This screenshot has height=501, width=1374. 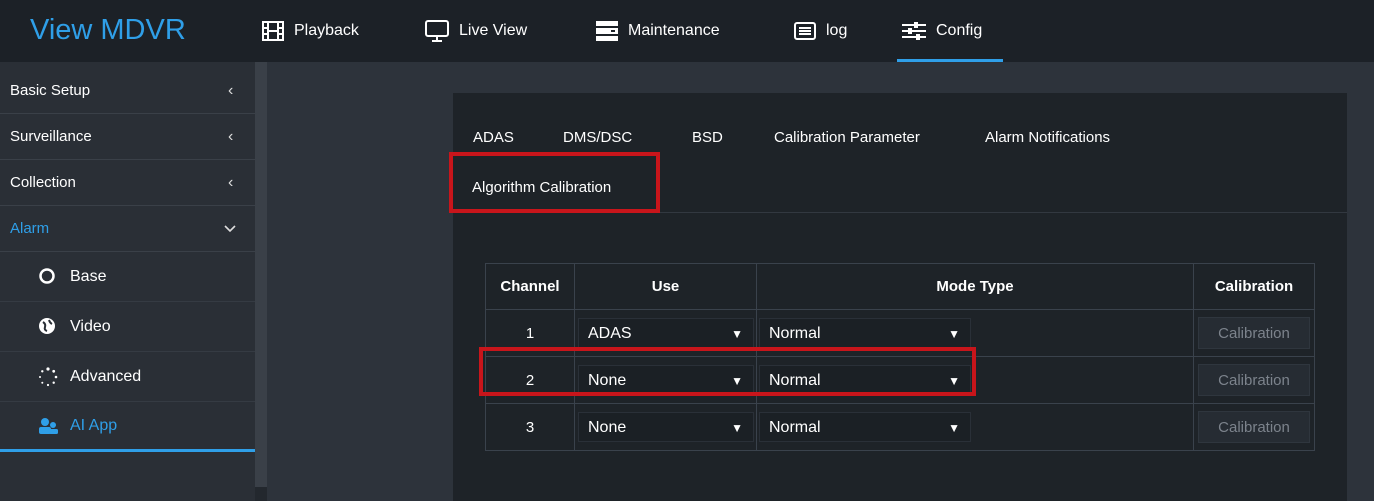 What do you see at coordinates (820, 31) in the screenshot?
I see `nav-log: log` at bounding box center [820, 31].